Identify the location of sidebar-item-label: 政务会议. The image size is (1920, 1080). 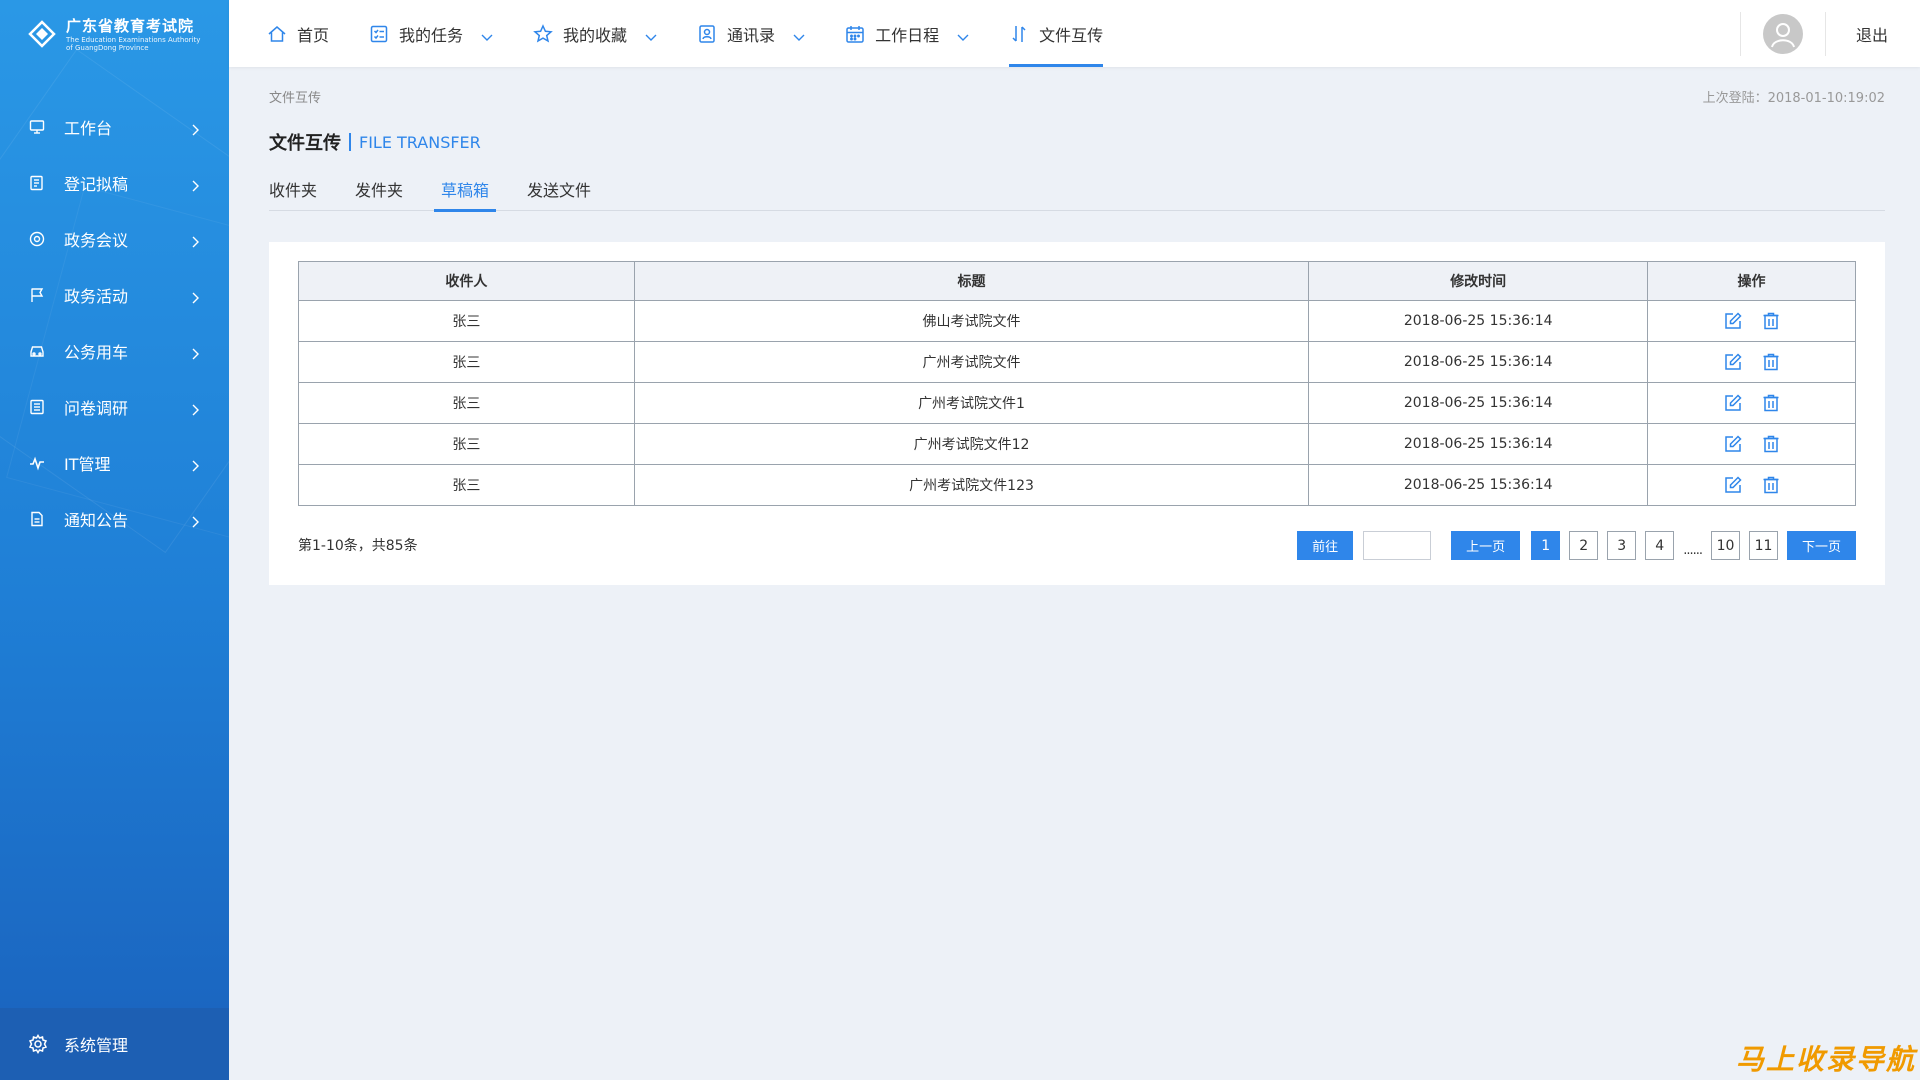
(96, 240).